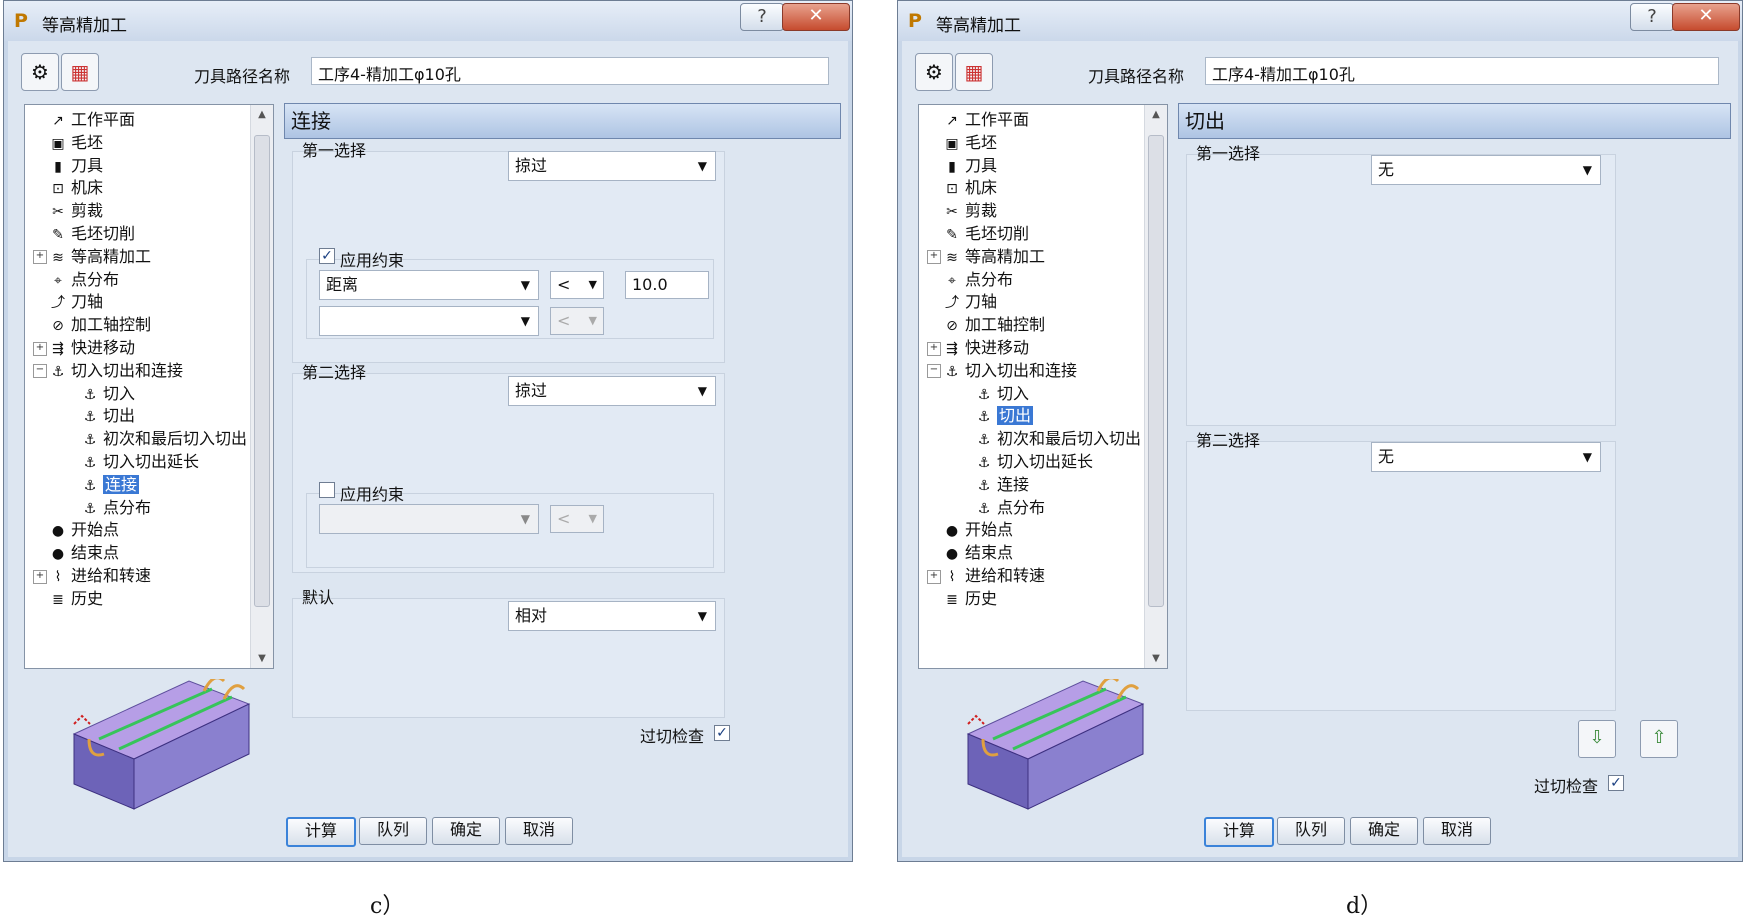  I want to click on constraint-value-input: 10.0, so click(667, 285).